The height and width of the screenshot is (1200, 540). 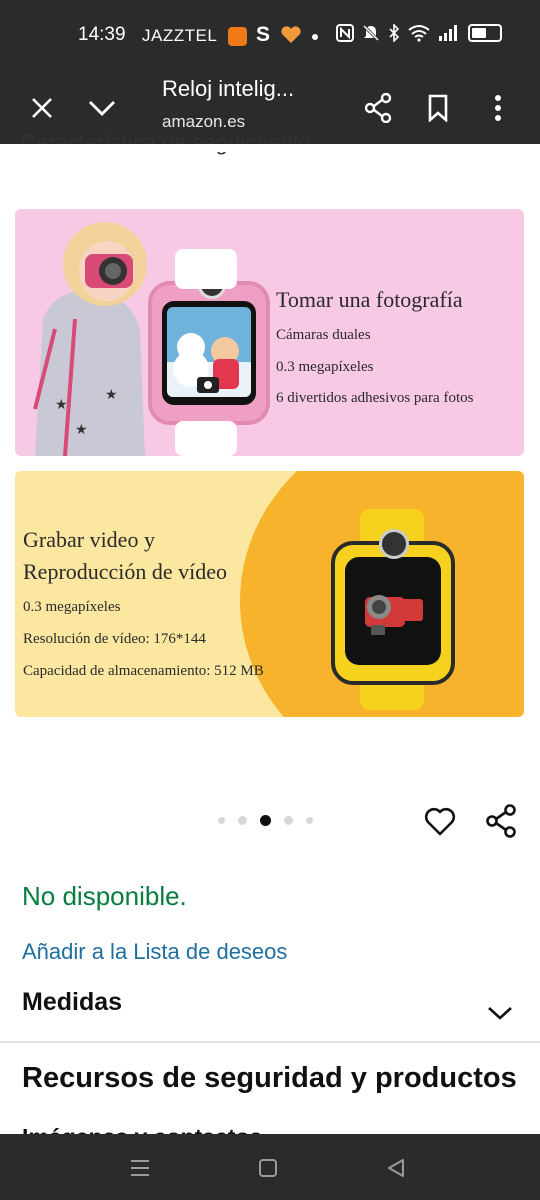 What do you see at coordinates (180, 35) in the screenshot?
I see `status-carrier: JAZZTEL` at bounding box center [180, 35].